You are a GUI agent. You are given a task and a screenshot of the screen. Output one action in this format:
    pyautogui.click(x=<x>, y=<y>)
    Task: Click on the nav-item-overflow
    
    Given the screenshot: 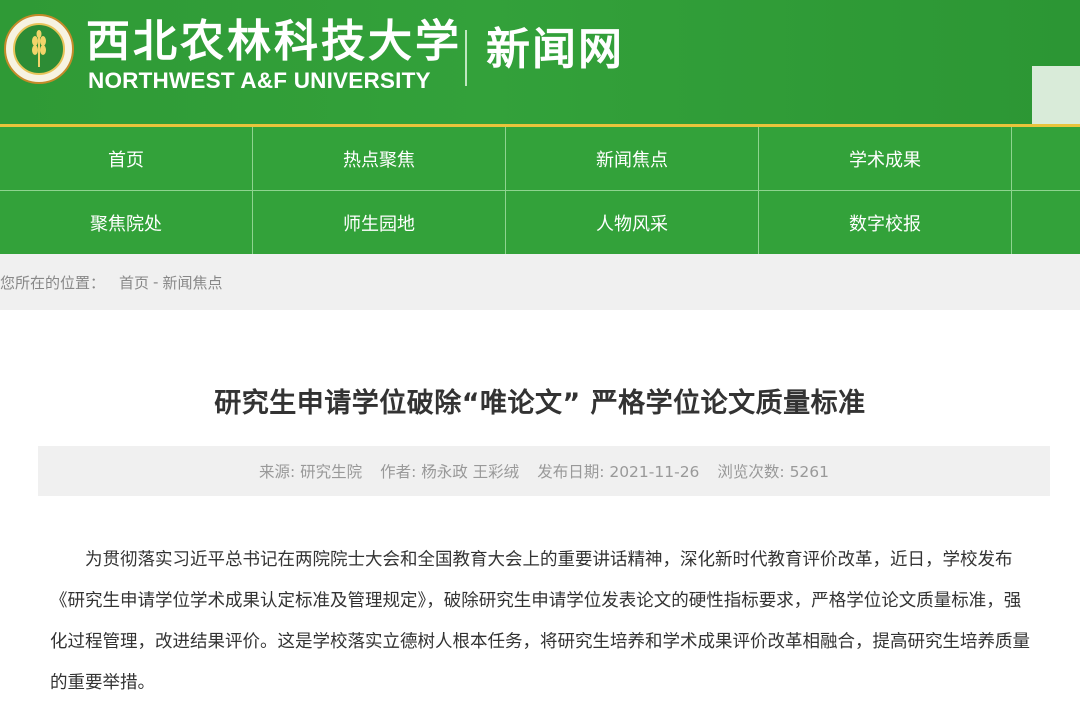 What is the action you would take?
    pyautogui.click(x=1046, y=158)
    